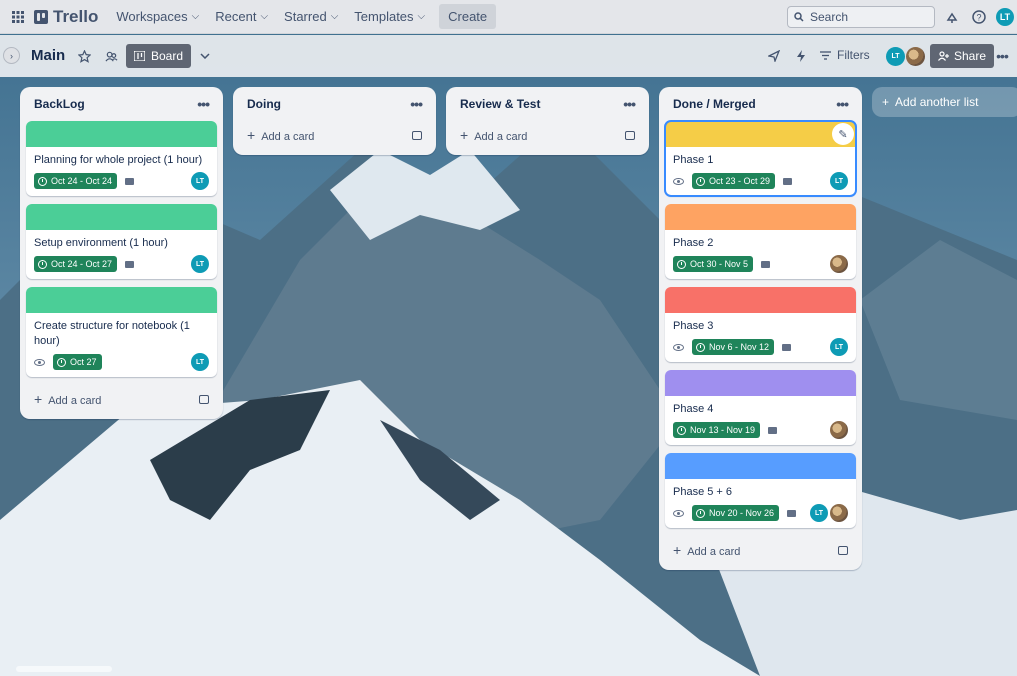  Describe the element at coordinates (11, 55) in the screenshot. I see `sidebar-expand-button: ›` at that location.